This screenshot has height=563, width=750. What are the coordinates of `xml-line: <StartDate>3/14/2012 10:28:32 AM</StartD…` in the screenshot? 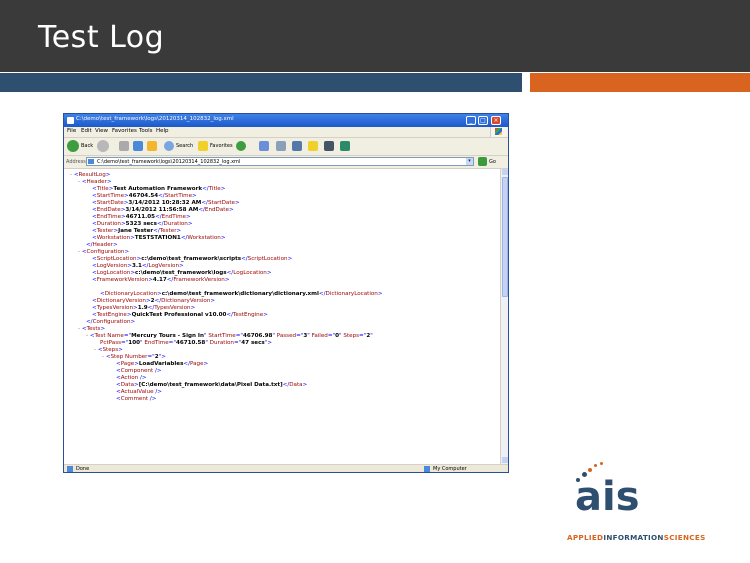 It's located at (166, 203).